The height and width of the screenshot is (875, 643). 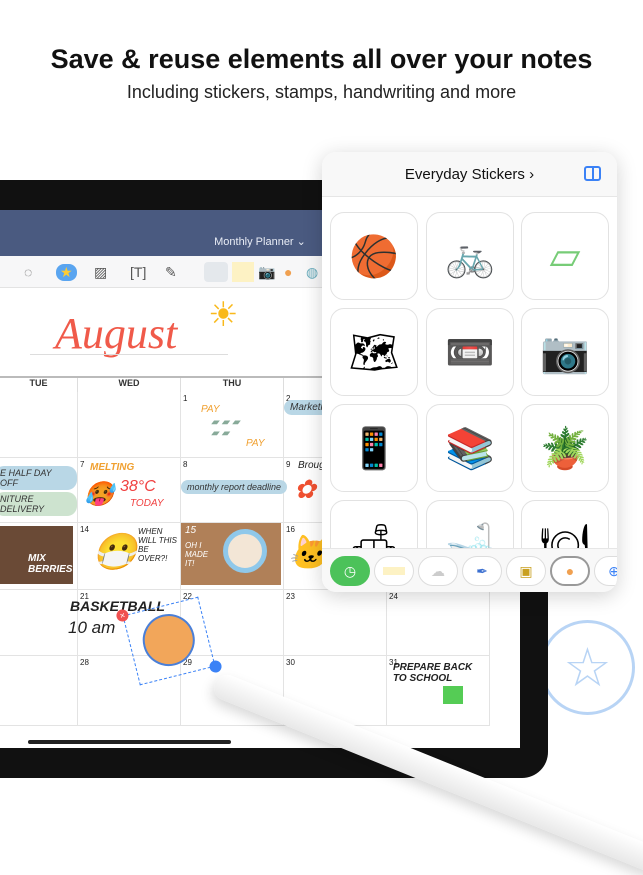 What do you see at coordinates (374, 448) in the screenshot?
I see `sticker-tablet: 📱` at bounding box center [374, 448].